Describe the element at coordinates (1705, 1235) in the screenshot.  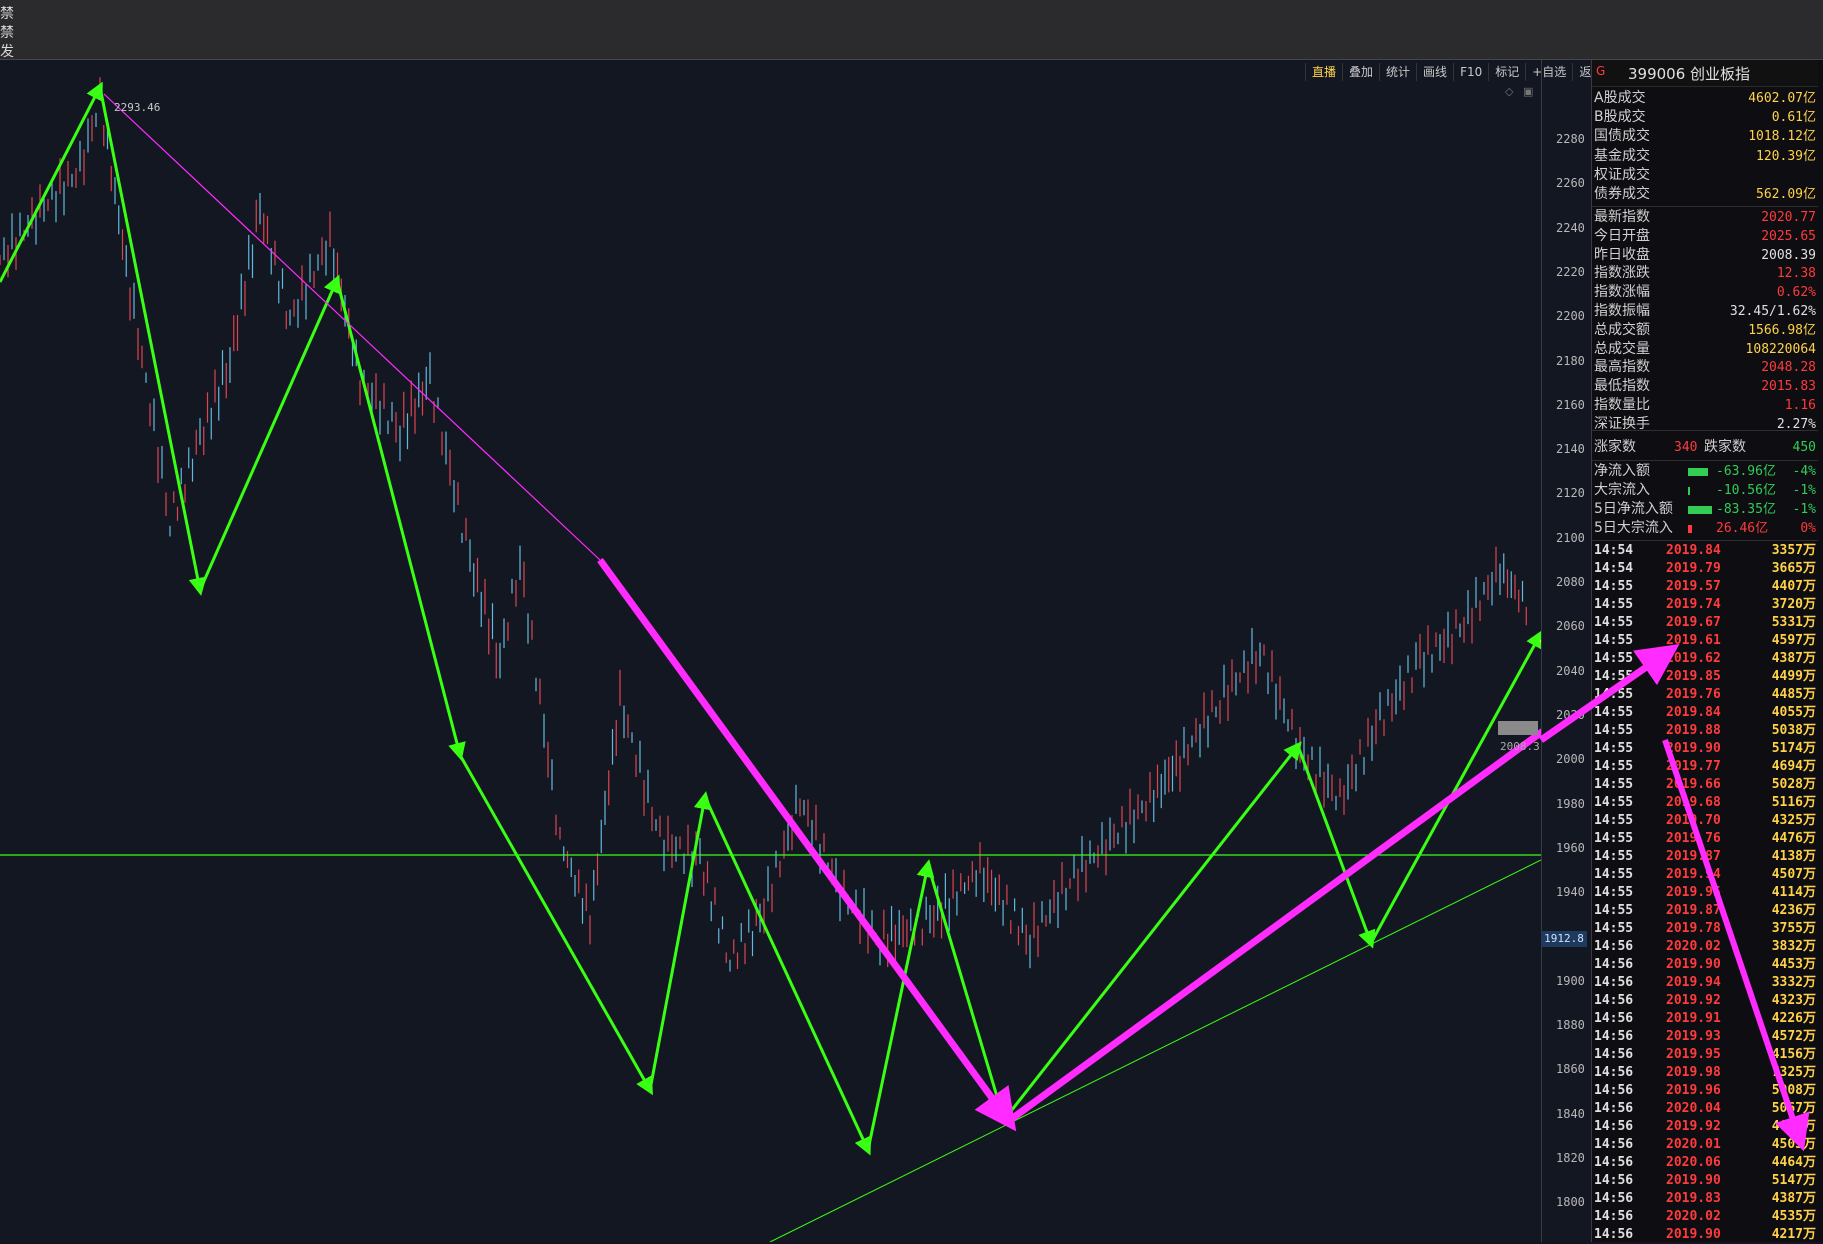
I see `tick-row: 14:56 2019.90 4217万` at that location.